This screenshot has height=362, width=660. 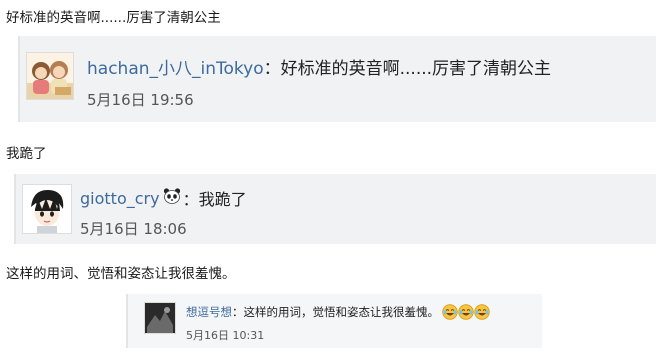 I want to click on comment-text: 我跪了, so click(x=222, y=199).